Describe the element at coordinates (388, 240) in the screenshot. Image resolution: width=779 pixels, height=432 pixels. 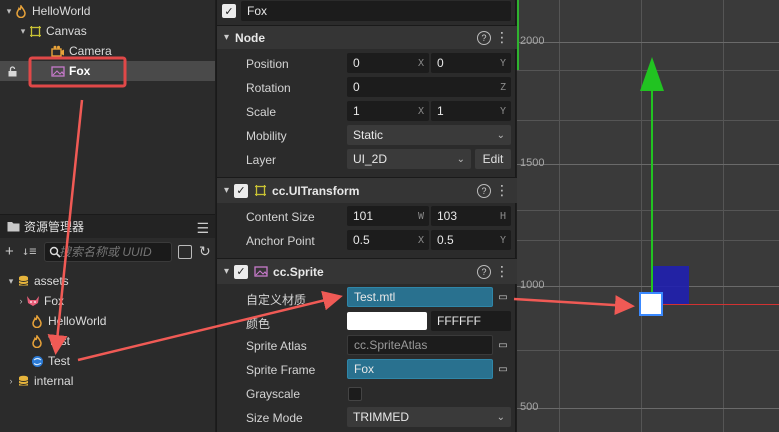
I see `anchor-x-input: 0.5 X` at that location.